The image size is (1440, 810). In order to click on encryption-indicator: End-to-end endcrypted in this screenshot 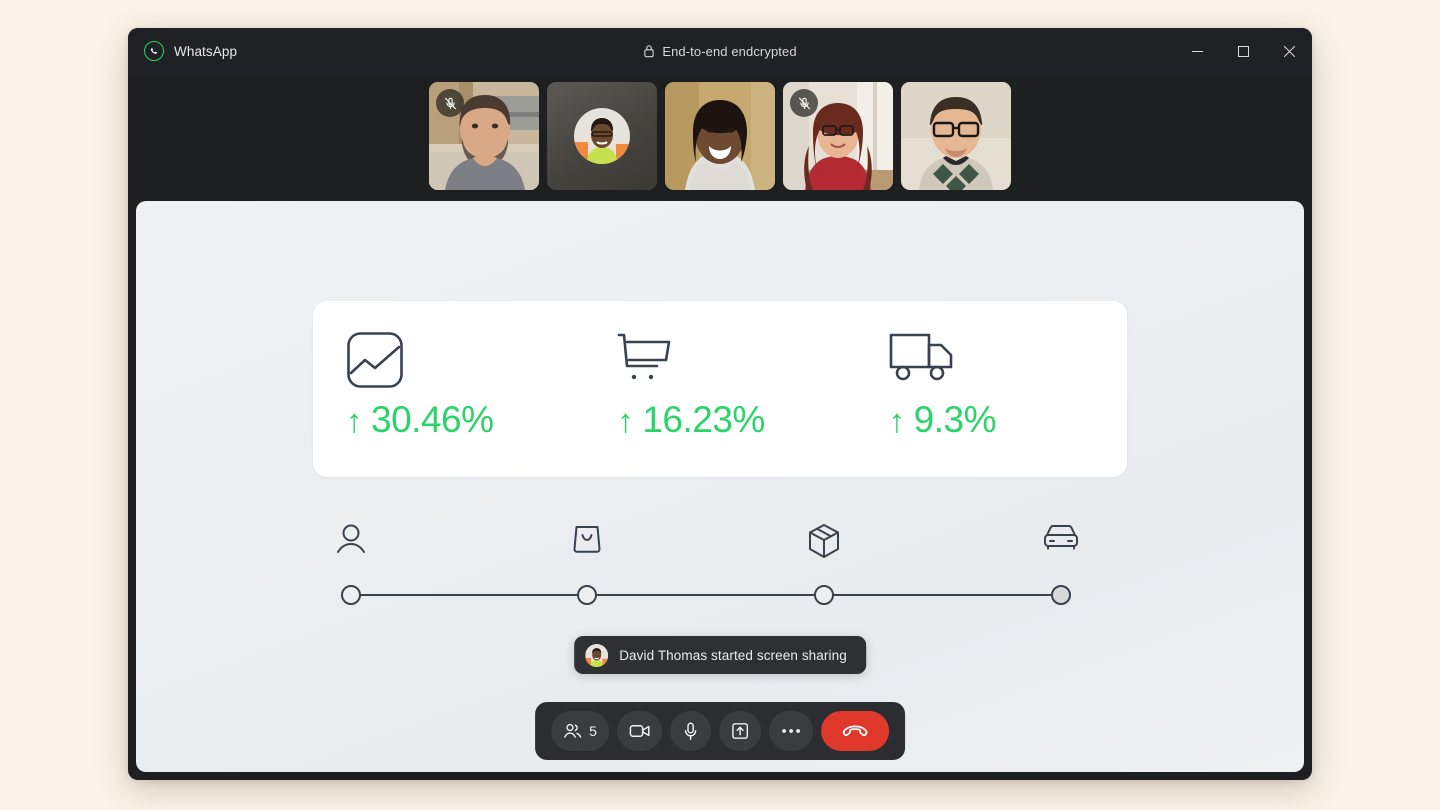, I will do `click(720, 51)`.